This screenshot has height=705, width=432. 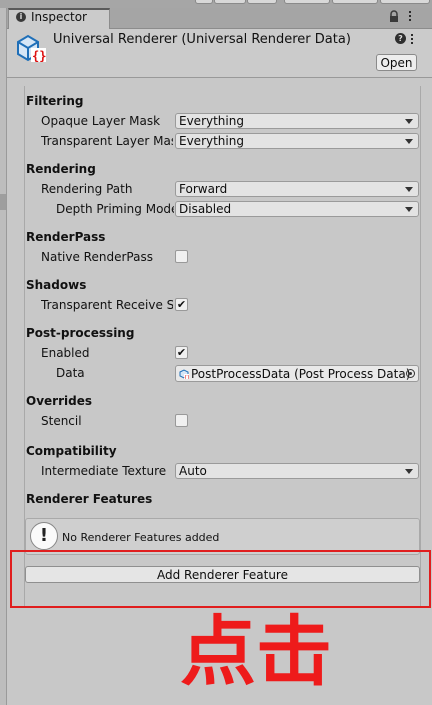 I want to click on post-processing-data-label: Data, so click(x=70, y=373).